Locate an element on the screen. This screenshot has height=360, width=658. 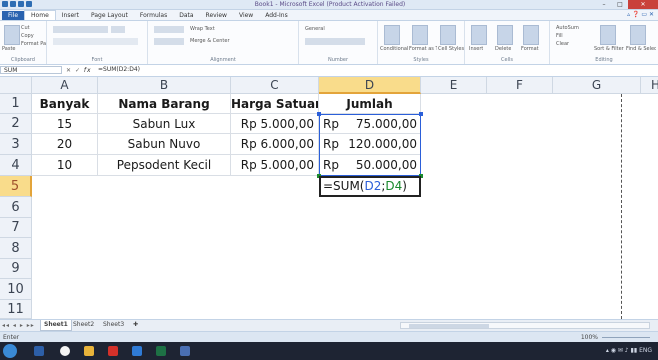
start-icon is located at coordinates (10, 351).